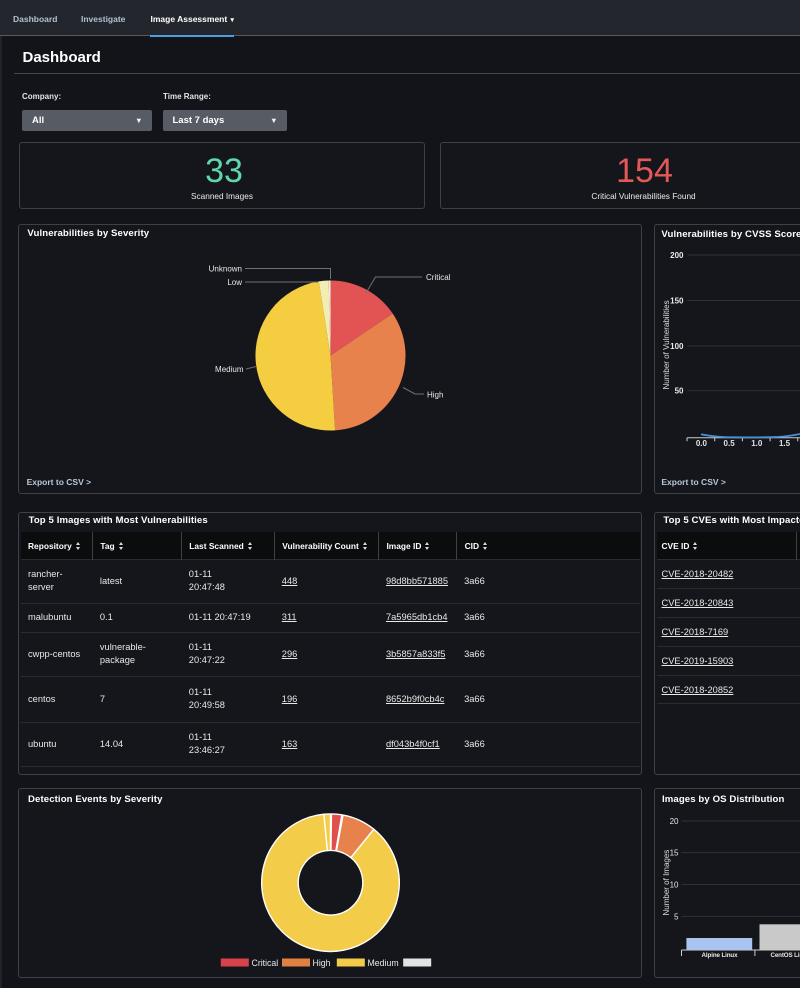  I want to click on svg-text: 5, so click(676, 916).